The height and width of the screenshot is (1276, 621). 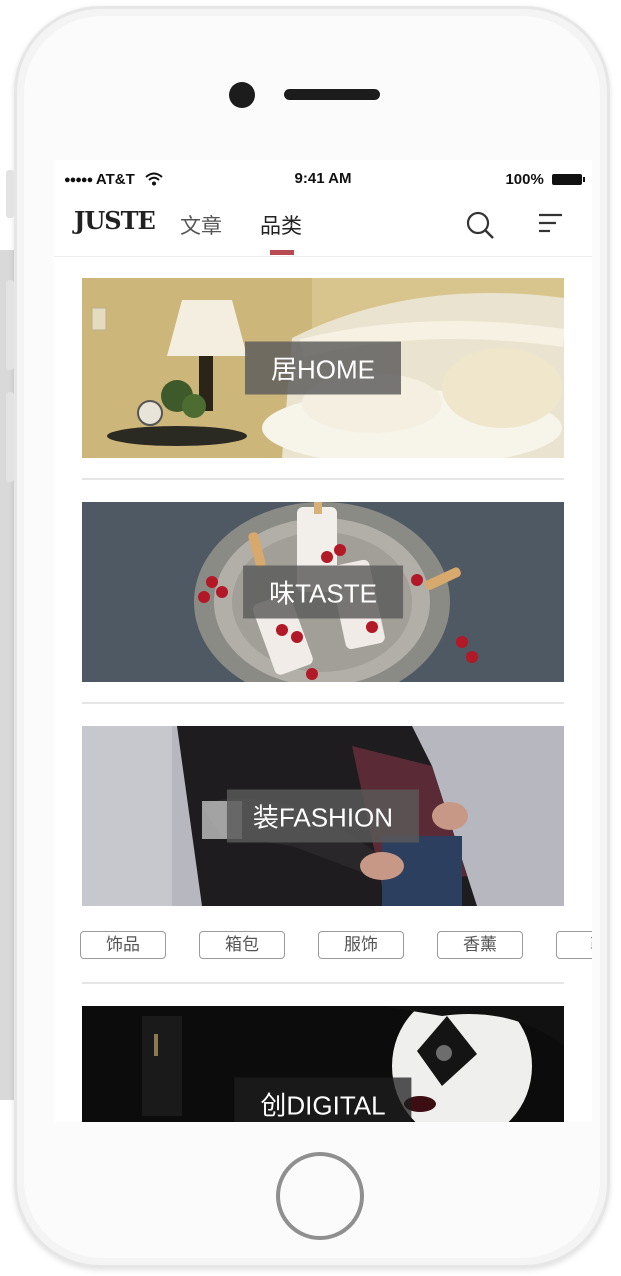 What do you see at coordinates (242, 945) in the screenshot?
I see `tag-chip-bags: 箱包` at bounding box center [242, 945].